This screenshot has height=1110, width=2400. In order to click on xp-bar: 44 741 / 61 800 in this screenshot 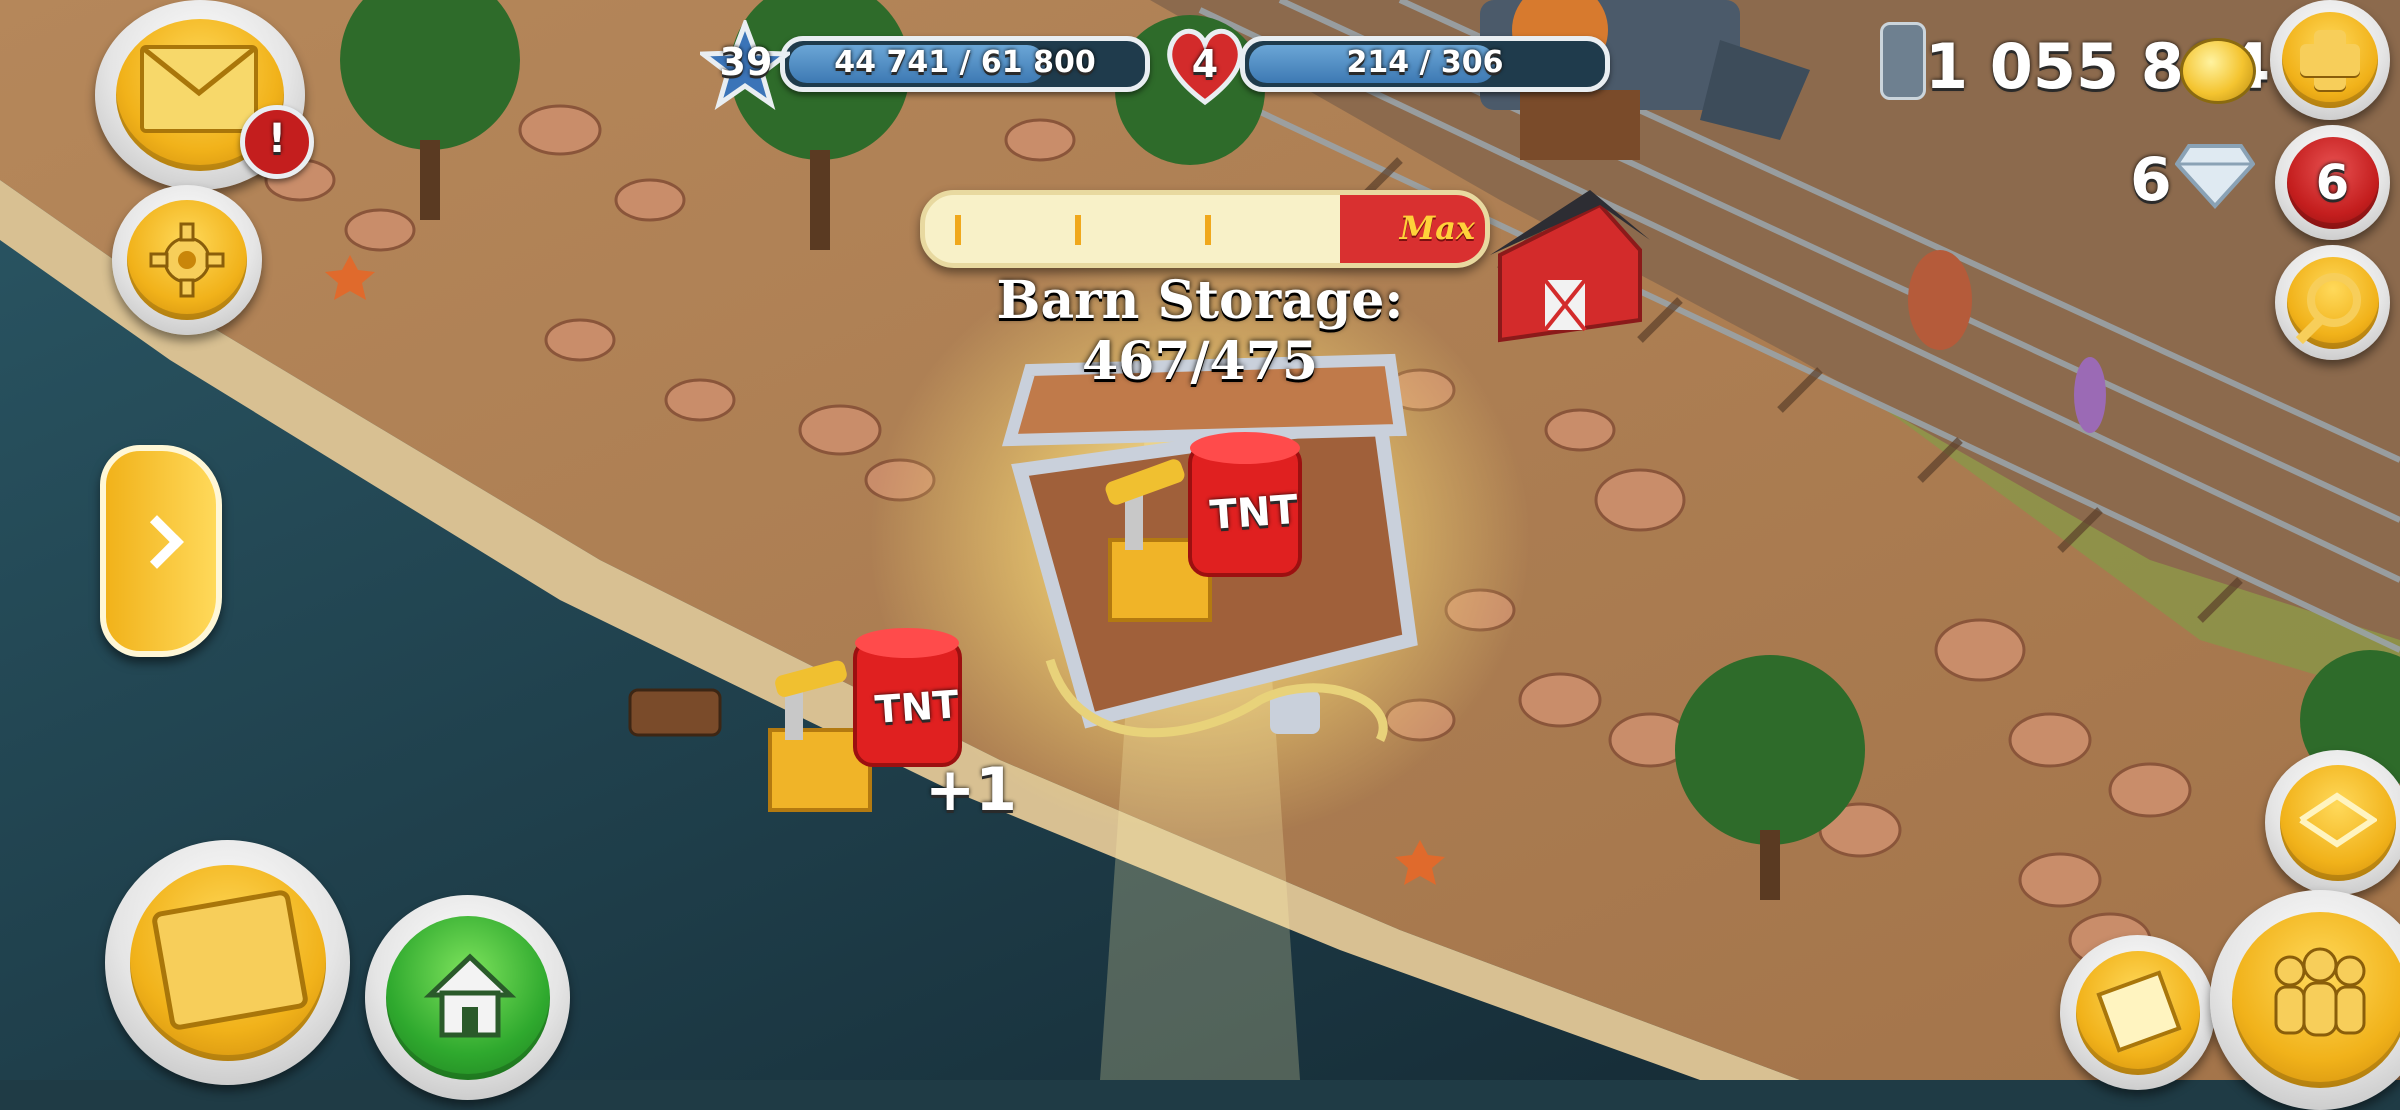, I will do `click(965, 64)`.